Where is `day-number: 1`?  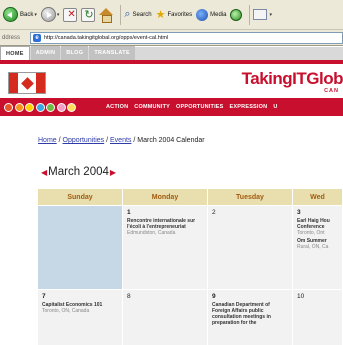 day-number: 1 is located at coordinates (129, 212).